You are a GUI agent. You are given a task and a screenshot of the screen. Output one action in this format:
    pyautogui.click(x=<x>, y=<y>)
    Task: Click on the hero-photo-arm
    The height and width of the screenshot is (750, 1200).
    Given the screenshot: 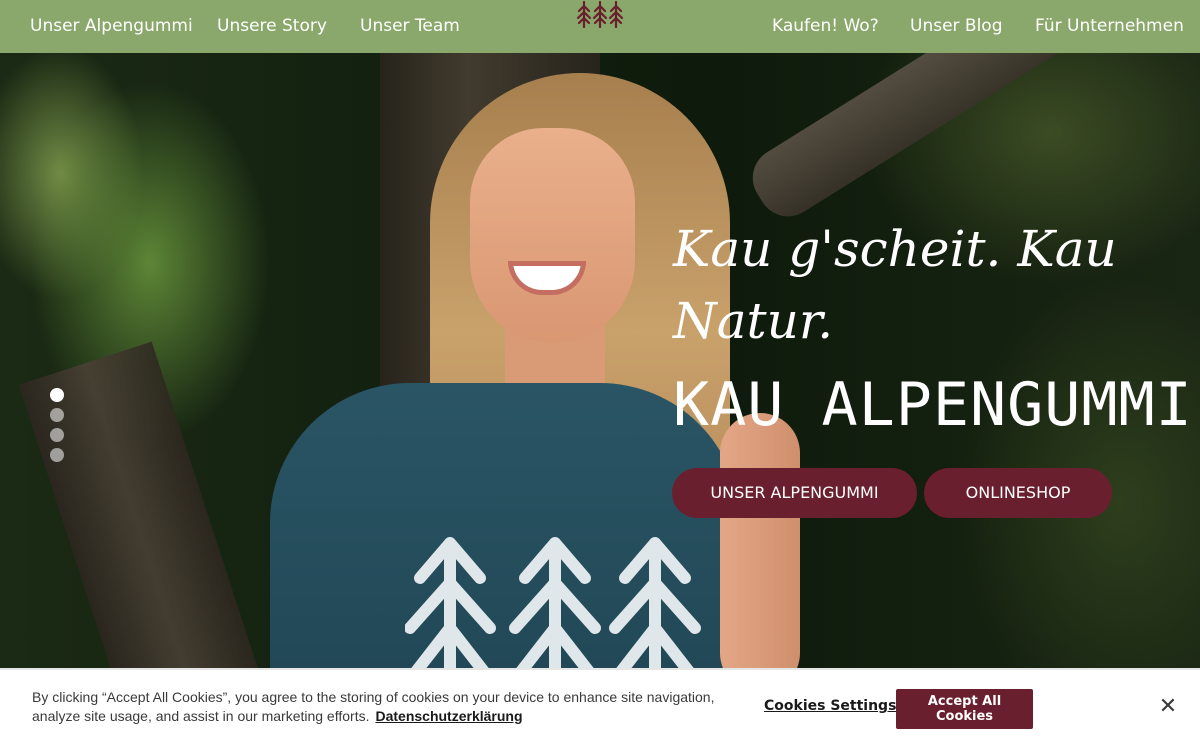 What is the action you would take?
    pyautogui.click(x=760, y=553)
    